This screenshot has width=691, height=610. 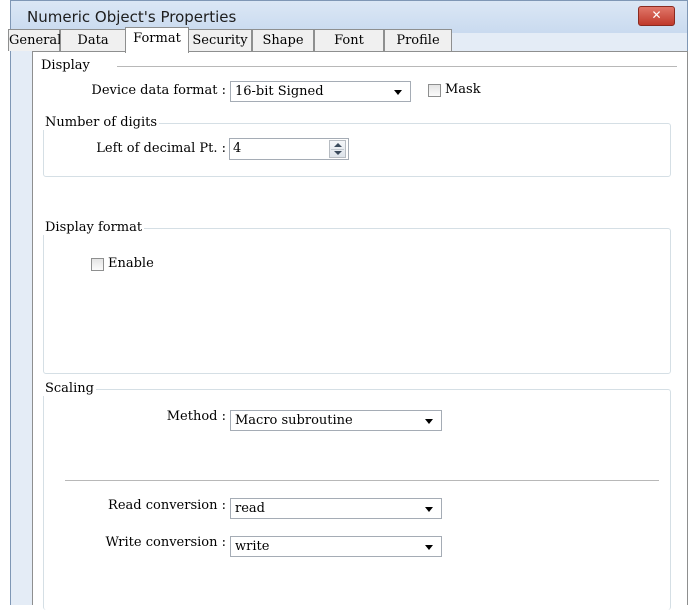 What do you see at coordinates (252, 546) in the screenshot?
I see `write-conversion-value: write` at bounding box center [252, 546].